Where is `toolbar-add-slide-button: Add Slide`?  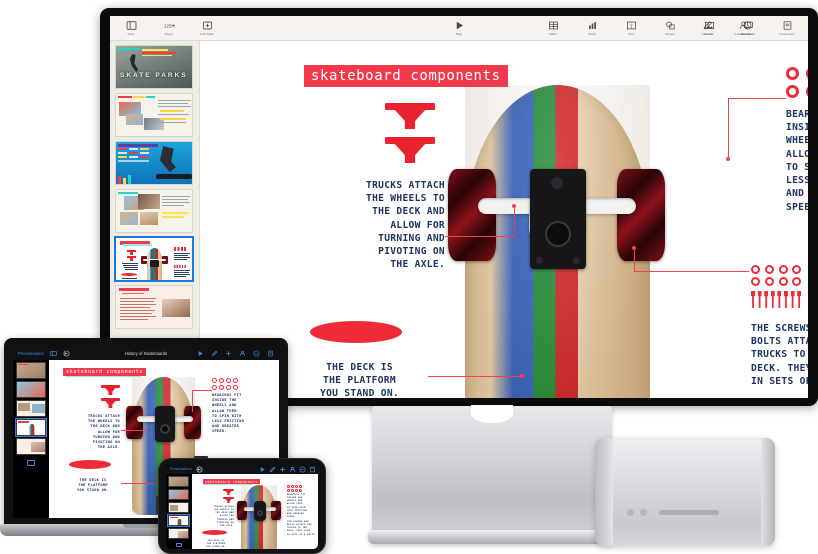
toolbar-add-slide-button: Add Slide is located at coordinates (207, 28).